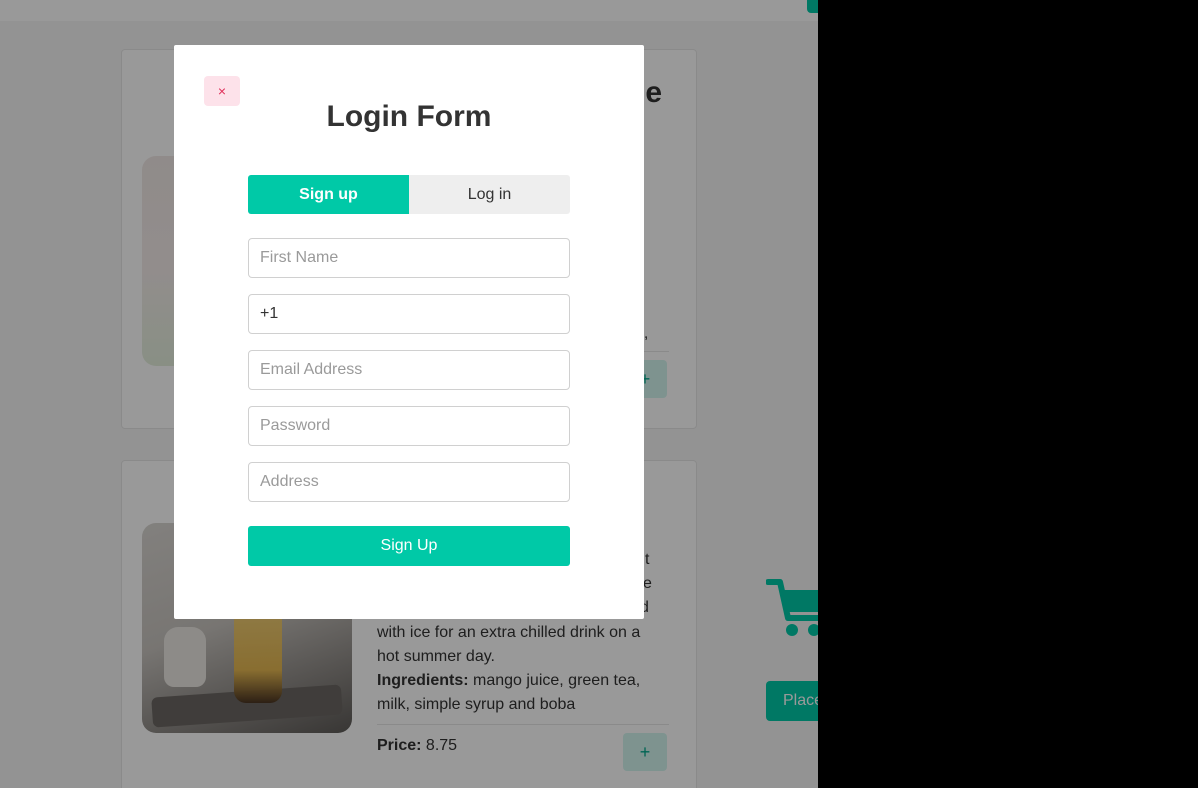 The width and height of the screenshot is (1198, 788). Describe the element at coordinates (409, 426) in the screenshot. I see `password-field` at that location.